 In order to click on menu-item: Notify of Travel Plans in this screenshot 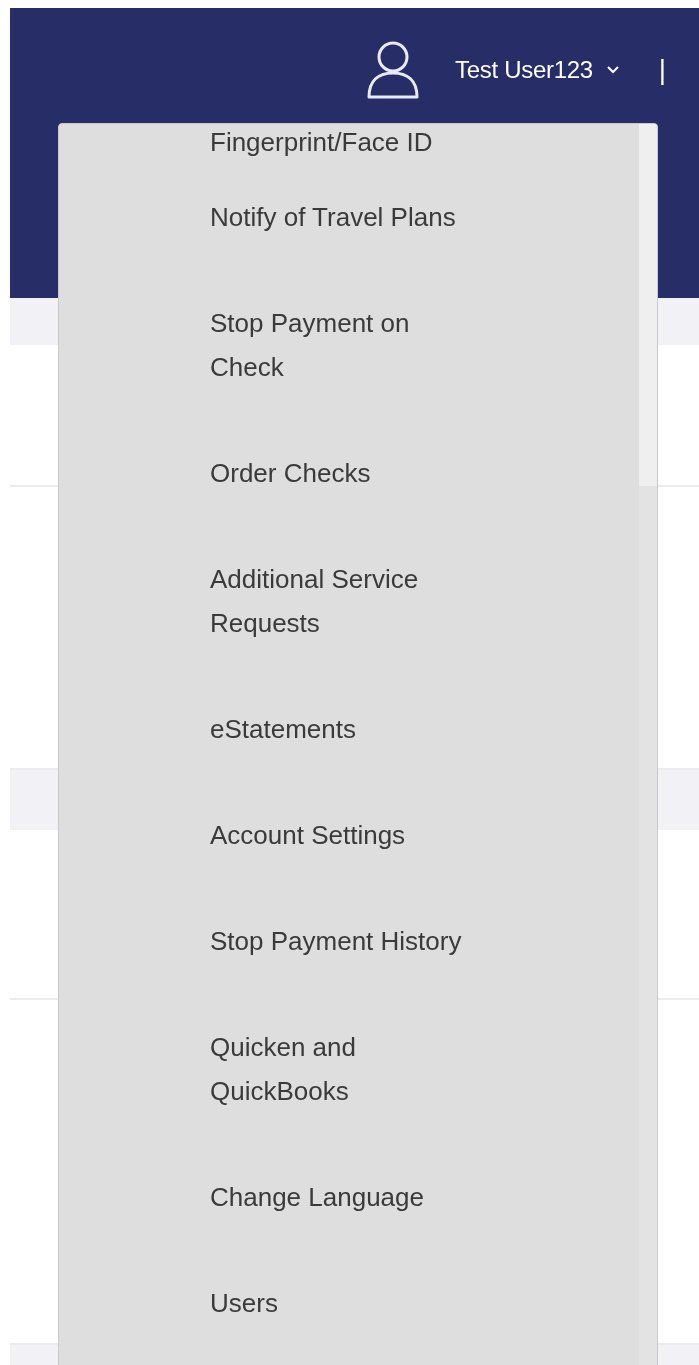, I will do `click(333, 217)`.